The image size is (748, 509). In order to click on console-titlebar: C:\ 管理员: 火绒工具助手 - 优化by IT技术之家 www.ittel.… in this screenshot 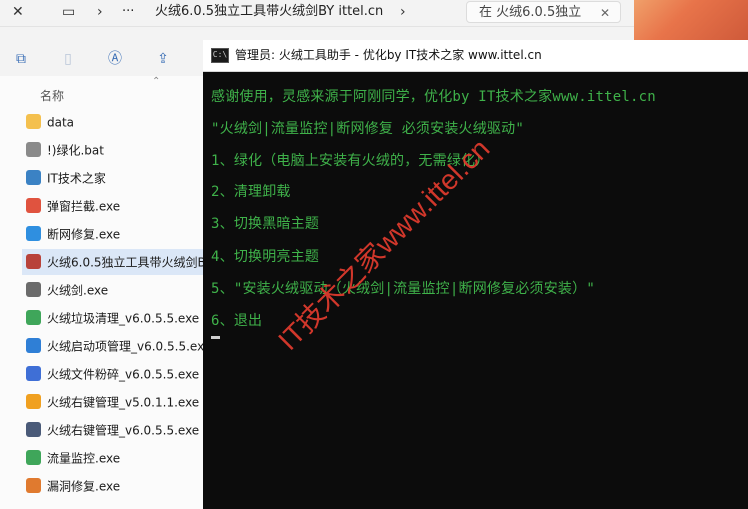, I will do `click(475, 56)`.